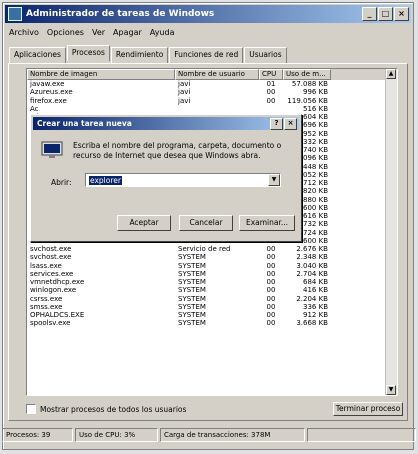 The height and width of the screenshot is (454, 418). I want to click on cell-image-name: csrss.exe, so click(46, 298).